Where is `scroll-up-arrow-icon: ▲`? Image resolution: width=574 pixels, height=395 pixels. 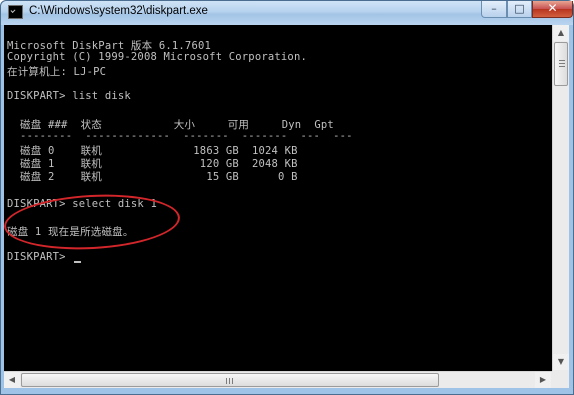
scroll-up-arrow-icon: ▲ is located at coordinates (561, 33).